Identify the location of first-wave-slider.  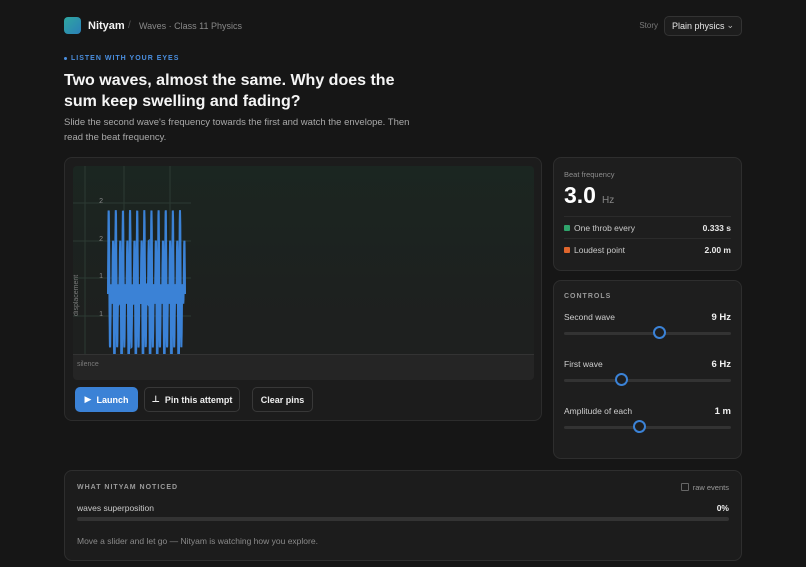
(647, 380).